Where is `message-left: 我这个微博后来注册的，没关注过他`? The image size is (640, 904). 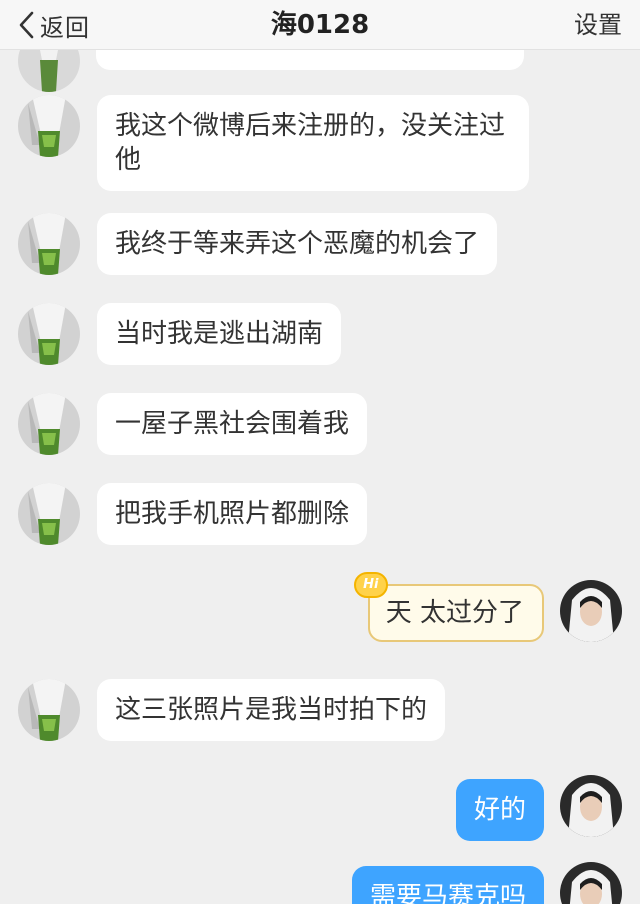
message-left: 我这个微博后来注册的，没关注过他 is located at coordinates (273, 143).